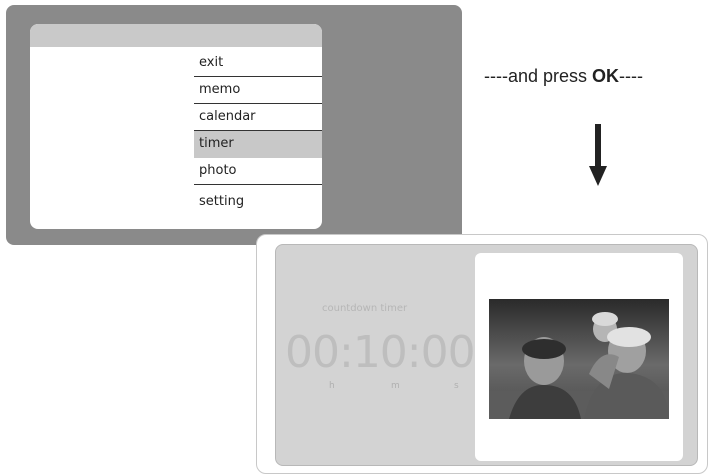  I want to click on instruction-suffix: ----, so click(631, 76).